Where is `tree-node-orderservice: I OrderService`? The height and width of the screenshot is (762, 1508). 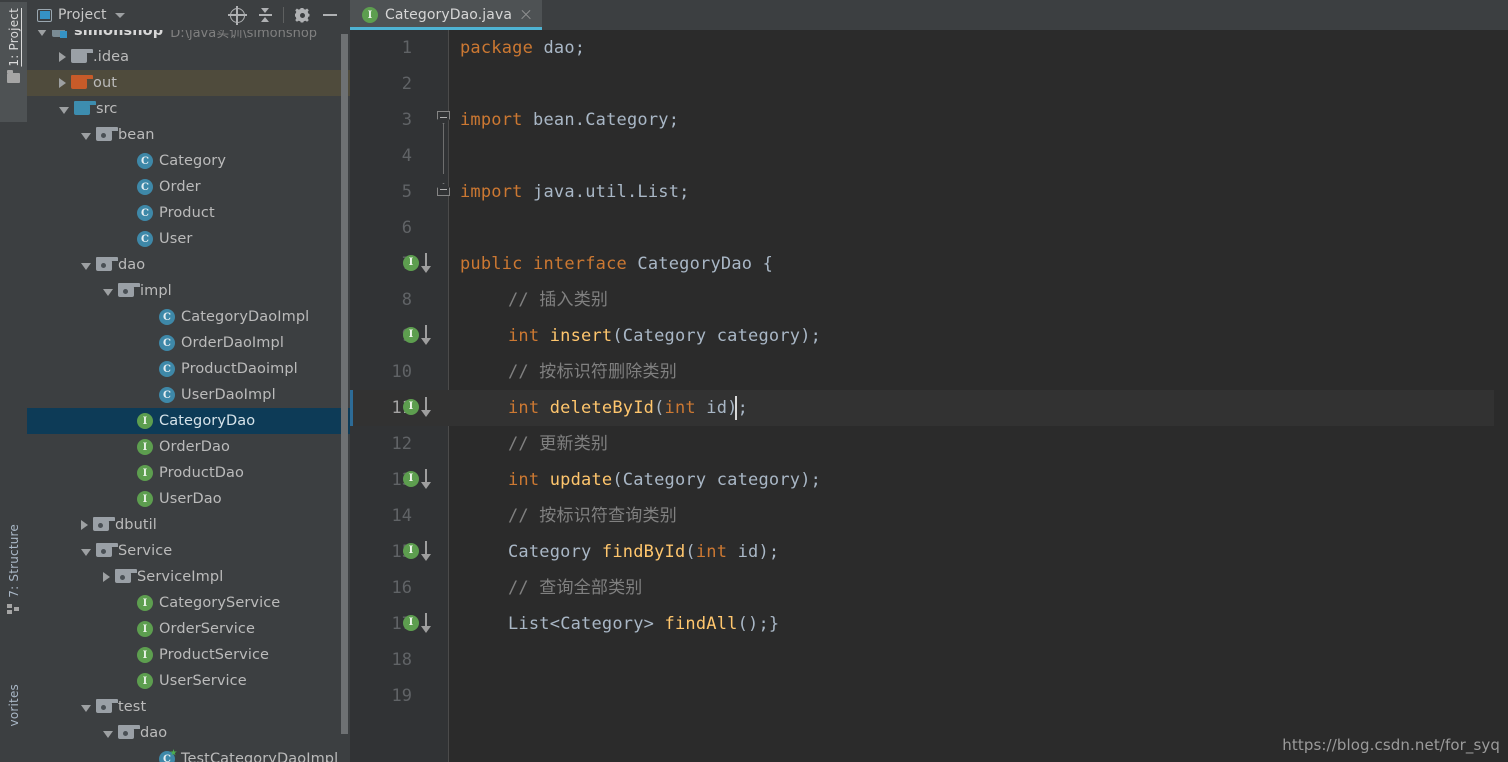
tree-node-orderservice: I OrderService is located at coordinates (188, 629).